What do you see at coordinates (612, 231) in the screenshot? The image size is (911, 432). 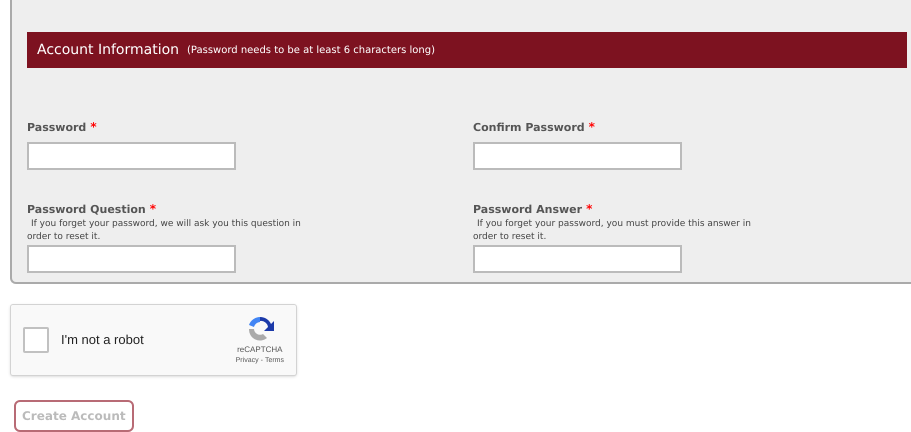 I see `field-hint: If you forget your password, you must provide this answer in order to reset it.` at bounding box center [612, 231].